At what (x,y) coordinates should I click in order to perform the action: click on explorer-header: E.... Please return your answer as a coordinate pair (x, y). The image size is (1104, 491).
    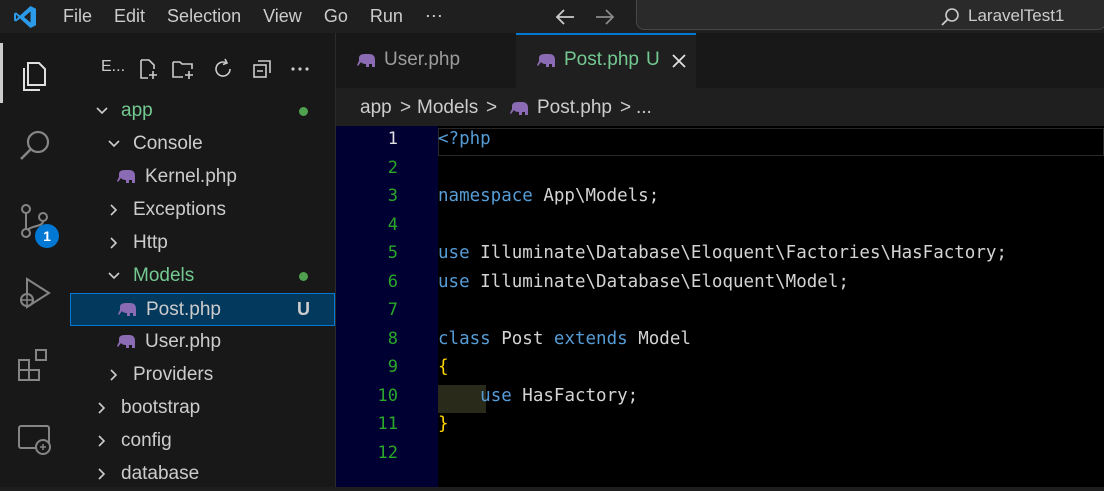
    Looking at the image, I should click on (203, 68).